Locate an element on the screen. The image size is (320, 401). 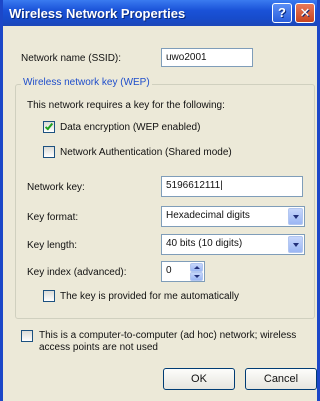
text-cursor: | is located at coordinates (221, 185).